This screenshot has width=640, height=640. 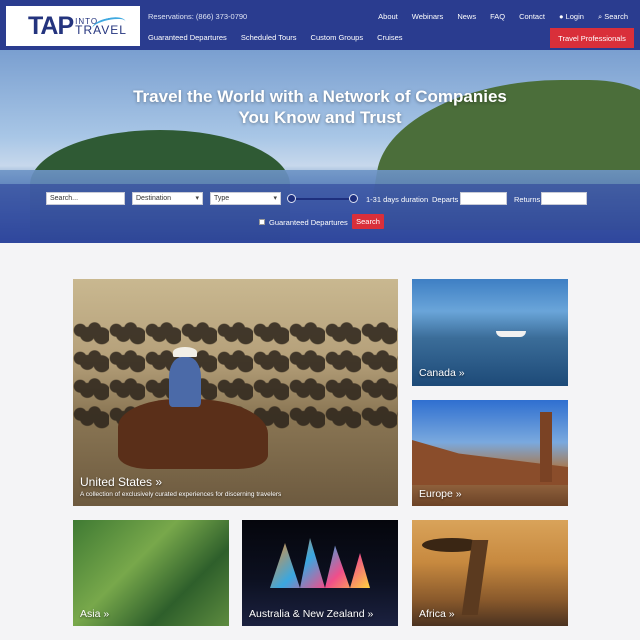 I want to click on destination-select: Destination, so click(x=167, y=198).